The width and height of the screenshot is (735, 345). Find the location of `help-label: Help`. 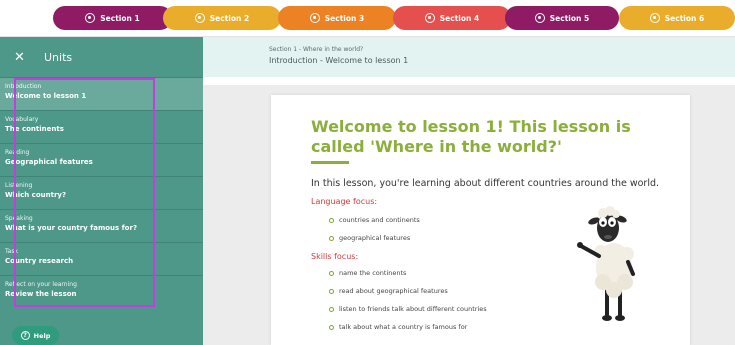

help-label: Help is located at coordinates (42, 335).